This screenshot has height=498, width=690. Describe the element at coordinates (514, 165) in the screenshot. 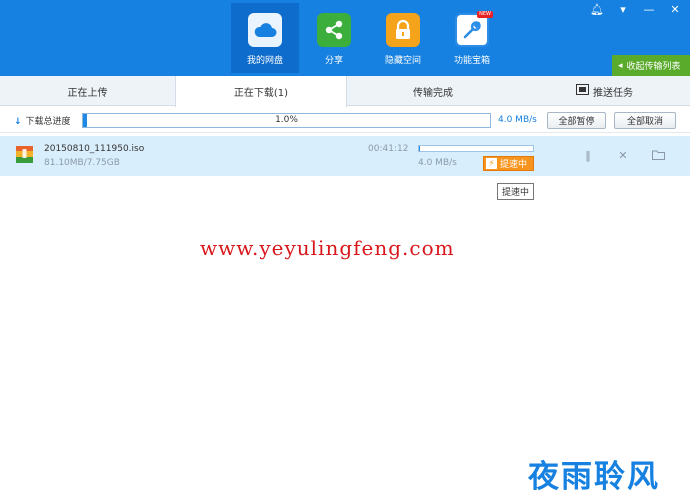

I see `boost-label: 提速中` at that location.